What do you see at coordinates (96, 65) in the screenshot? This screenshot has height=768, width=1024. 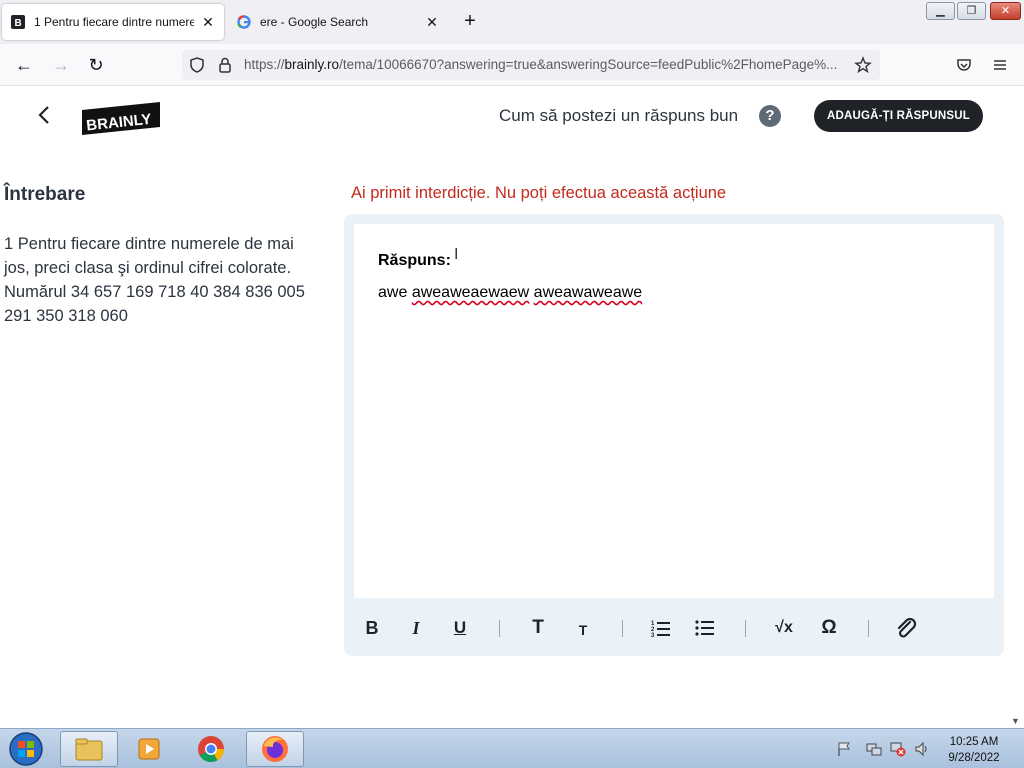 I see `reload-icon: ↻` at bounding box center [96, 65].